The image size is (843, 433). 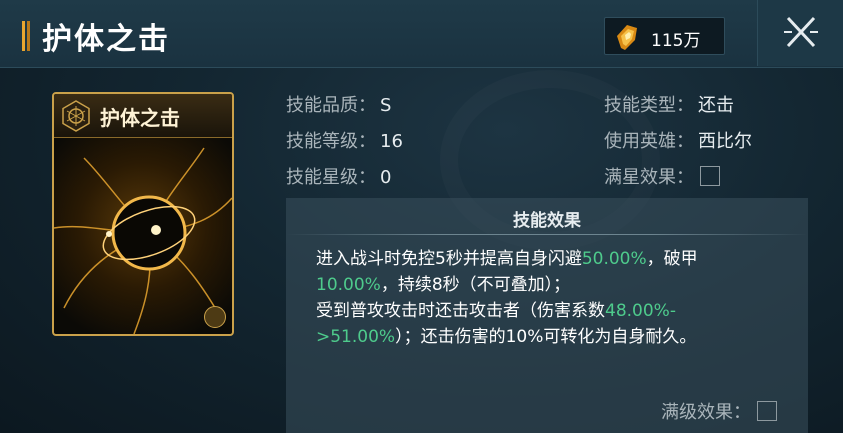 I want to click on hexagon-emblem-icon, so click(x=76, y=116).